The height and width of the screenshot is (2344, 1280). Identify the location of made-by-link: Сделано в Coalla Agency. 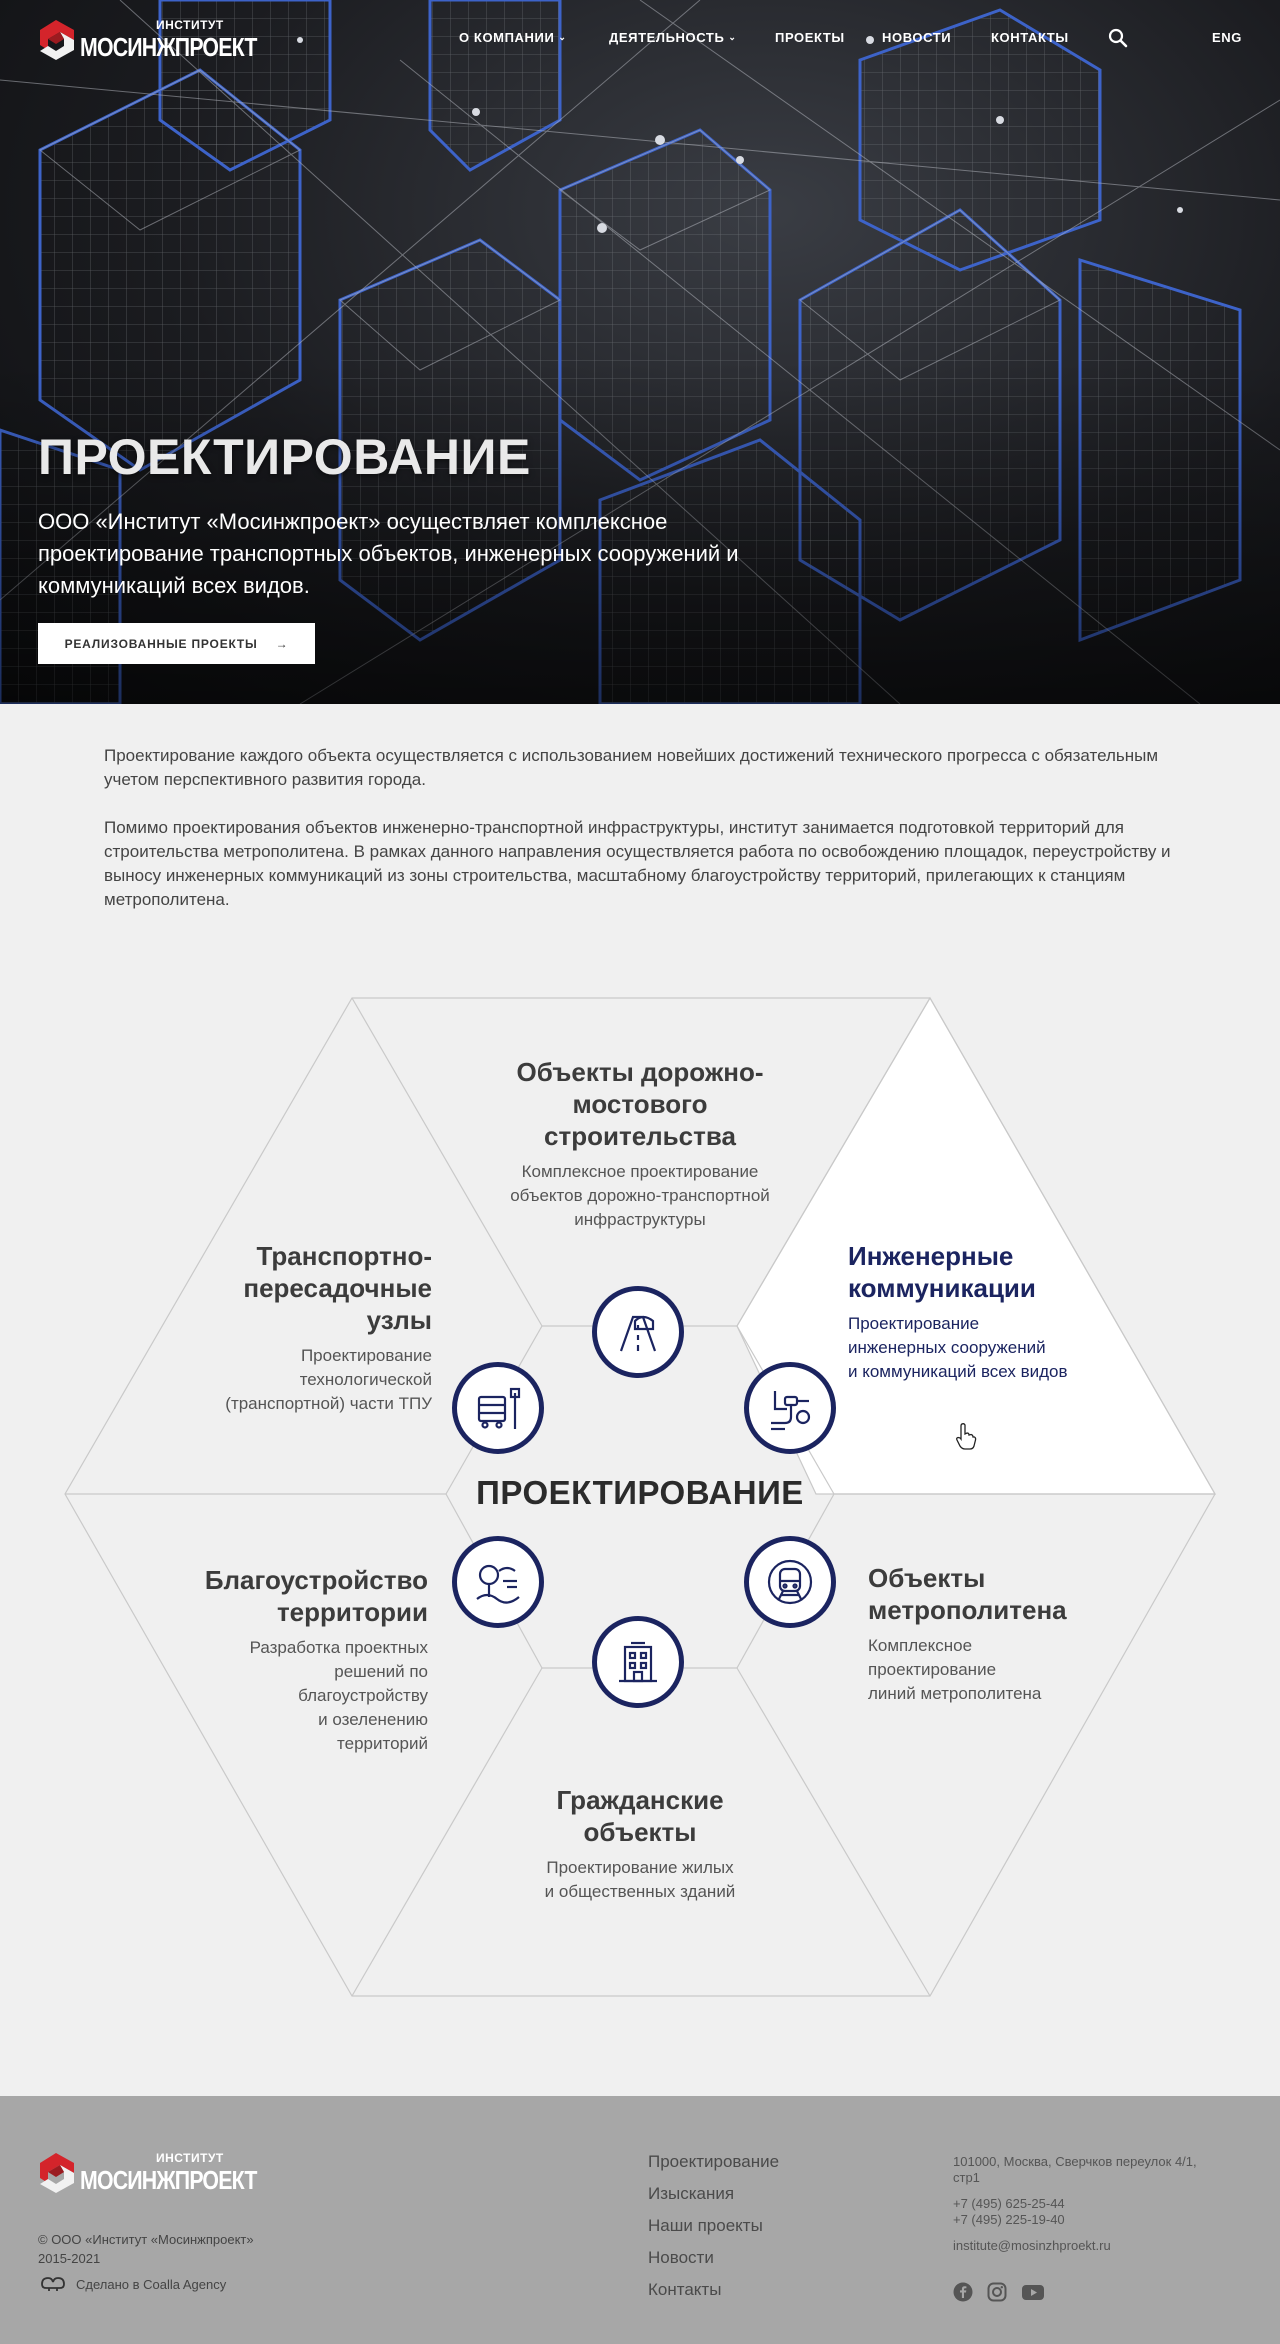
(132, 2284).